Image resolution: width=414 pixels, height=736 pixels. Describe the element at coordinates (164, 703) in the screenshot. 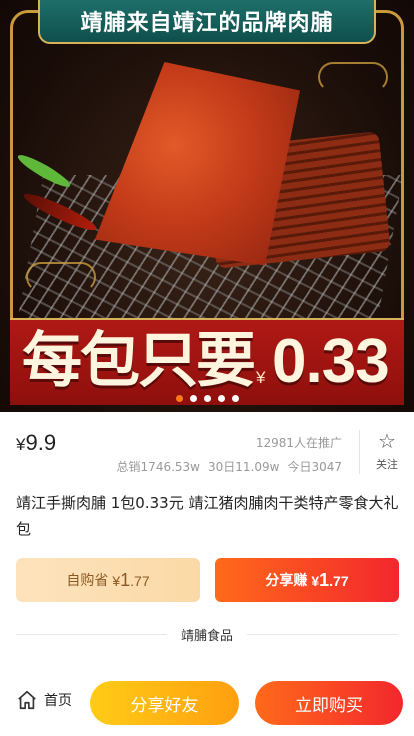

I see `share-friends-button: 分享好友` at that location.